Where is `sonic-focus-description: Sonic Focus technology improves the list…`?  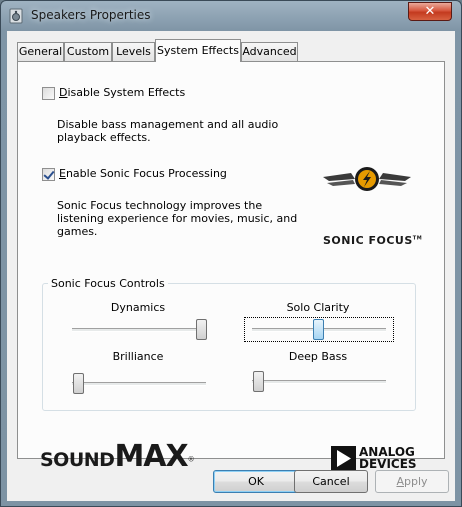 sonic-focus-description: Sonic Focus technology improves the list… is located at coordinates (177, 218).